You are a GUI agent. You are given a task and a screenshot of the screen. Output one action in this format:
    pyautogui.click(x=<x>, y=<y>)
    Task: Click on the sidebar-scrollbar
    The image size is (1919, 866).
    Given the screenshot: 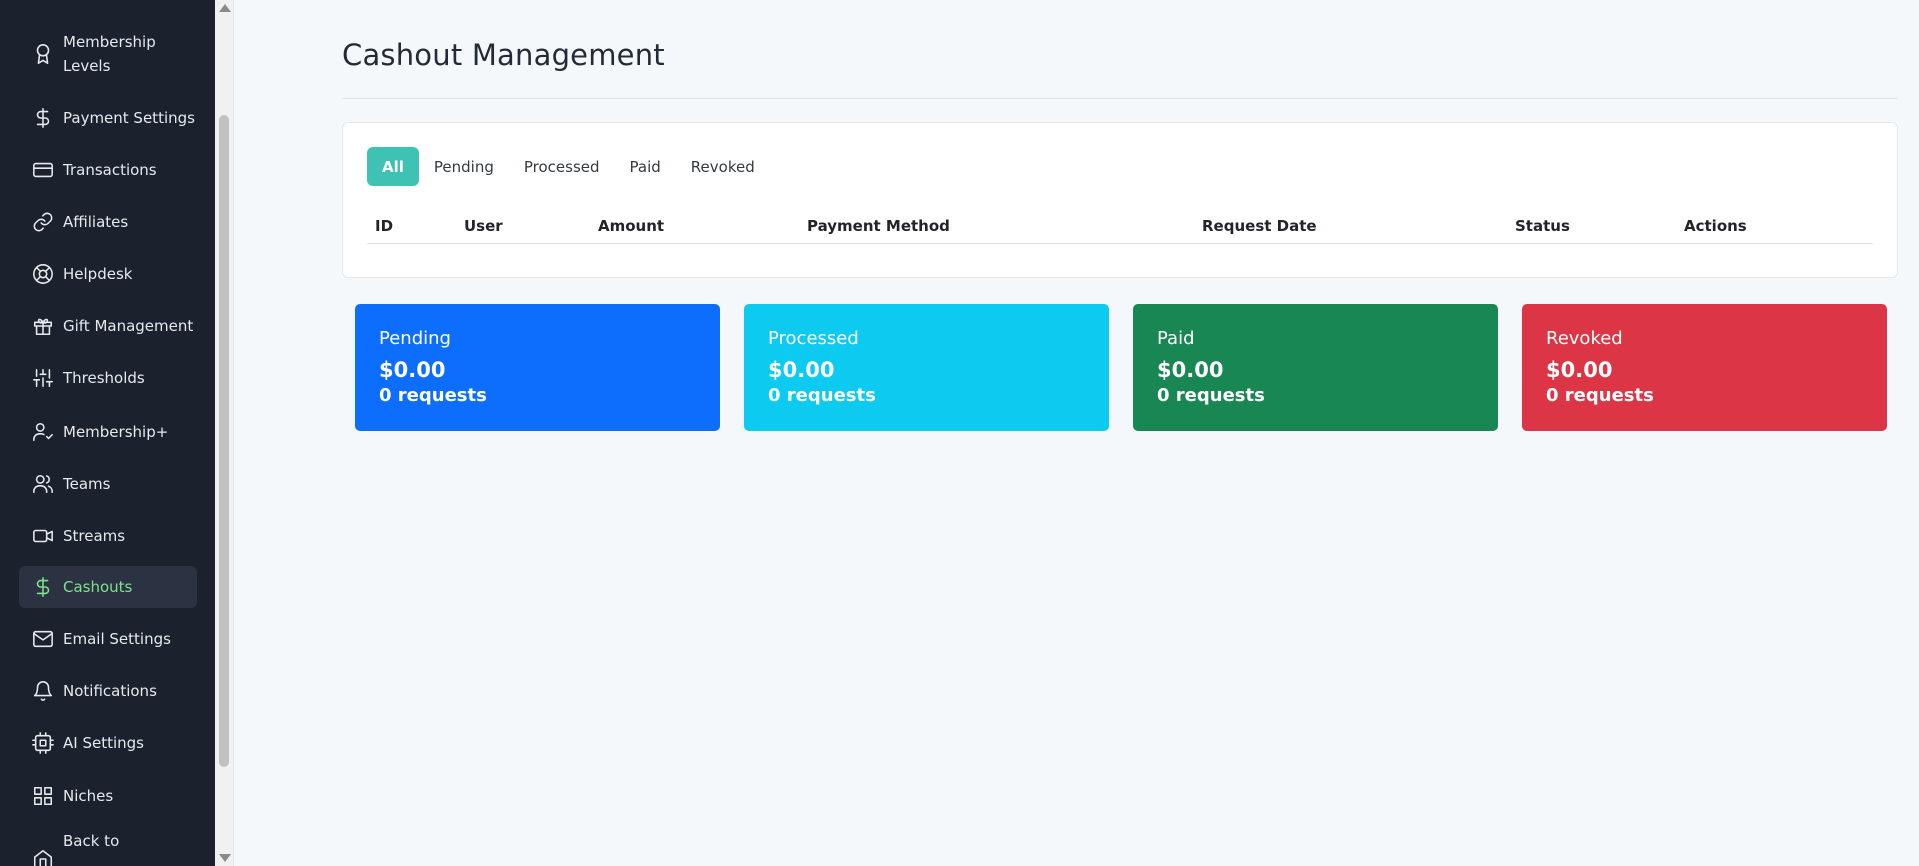 What is the action you would take?
    pyautogui.click(x=224, y=433)
    